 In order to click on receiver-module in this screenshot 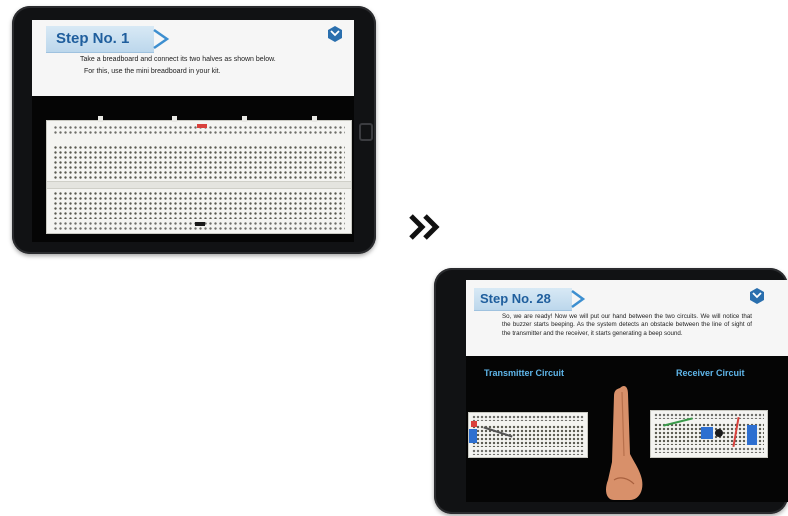, I will do `click(707, 433)`.